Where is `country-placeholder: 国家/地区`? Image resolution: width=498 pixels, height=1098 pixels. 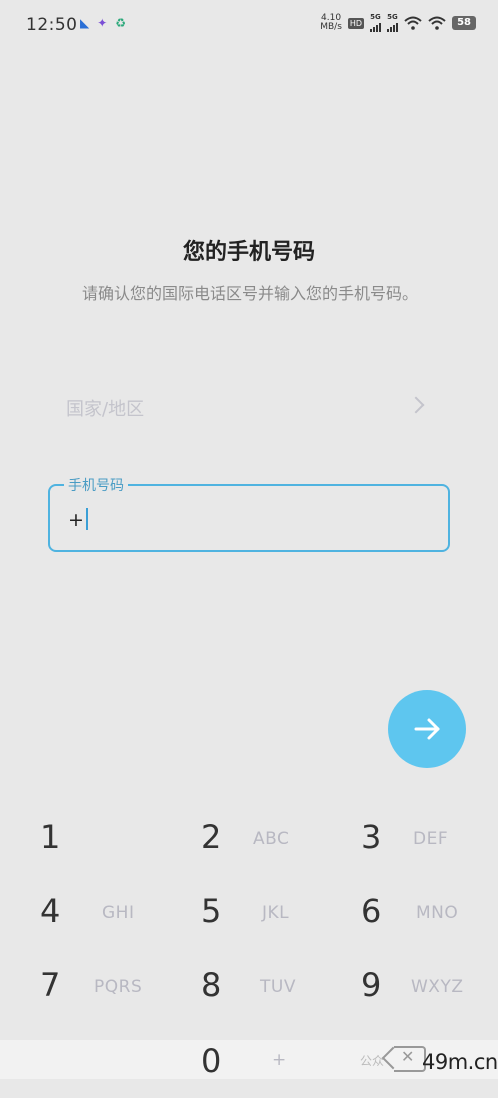 country-placeholder: 国家/地区 is located at coordinates (105, 409).